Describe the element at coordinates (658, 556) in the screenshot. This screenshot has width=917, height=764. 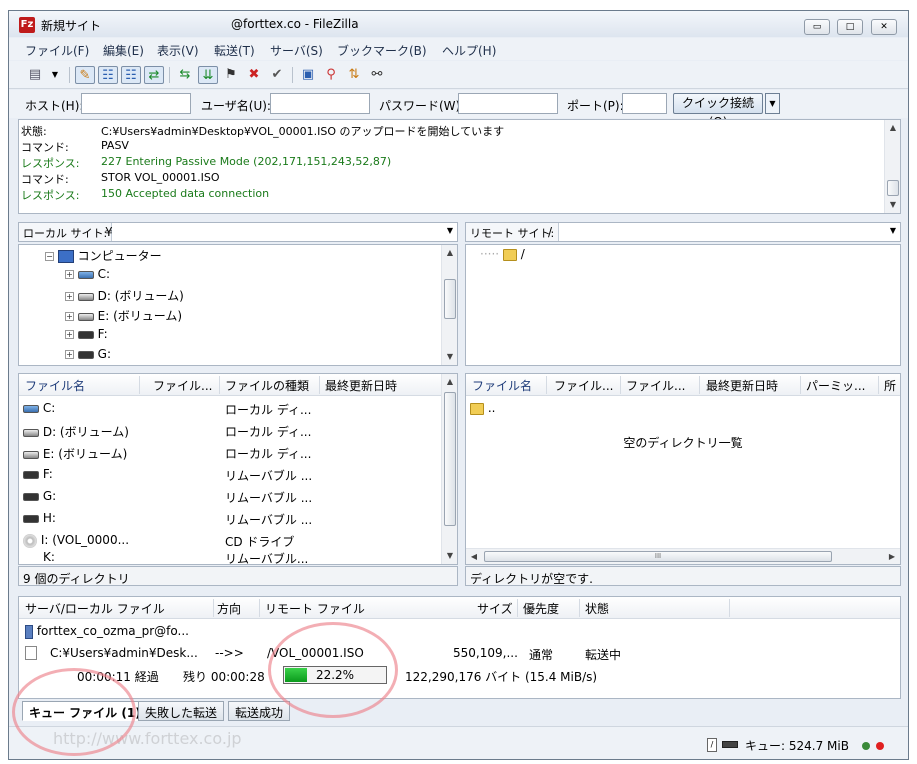
I see `scroll-thumb: III` at that location.